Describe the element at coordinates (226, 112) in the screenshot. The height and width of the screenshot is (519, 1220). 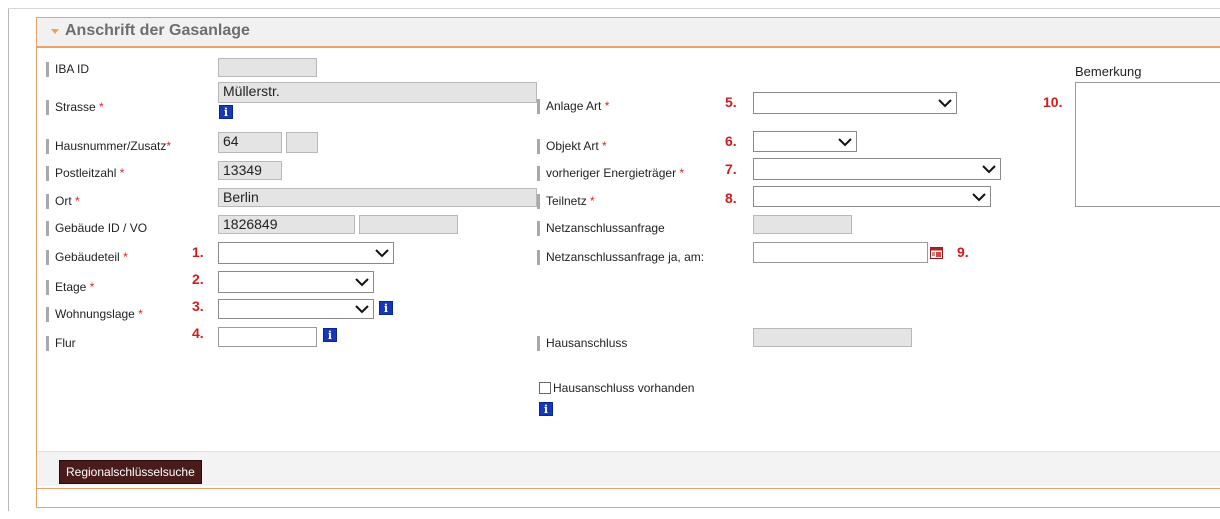
I see `strasse-info-icon: i` at that location.